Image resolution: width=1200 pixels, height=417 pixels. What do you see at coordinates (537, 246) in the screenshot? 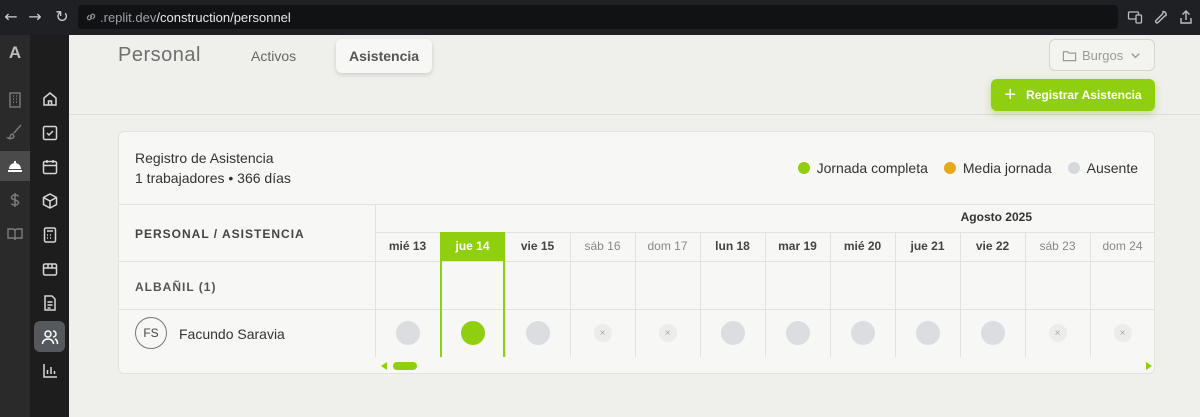
I see `day-header: vie 15` at bounding box center [537, 246].